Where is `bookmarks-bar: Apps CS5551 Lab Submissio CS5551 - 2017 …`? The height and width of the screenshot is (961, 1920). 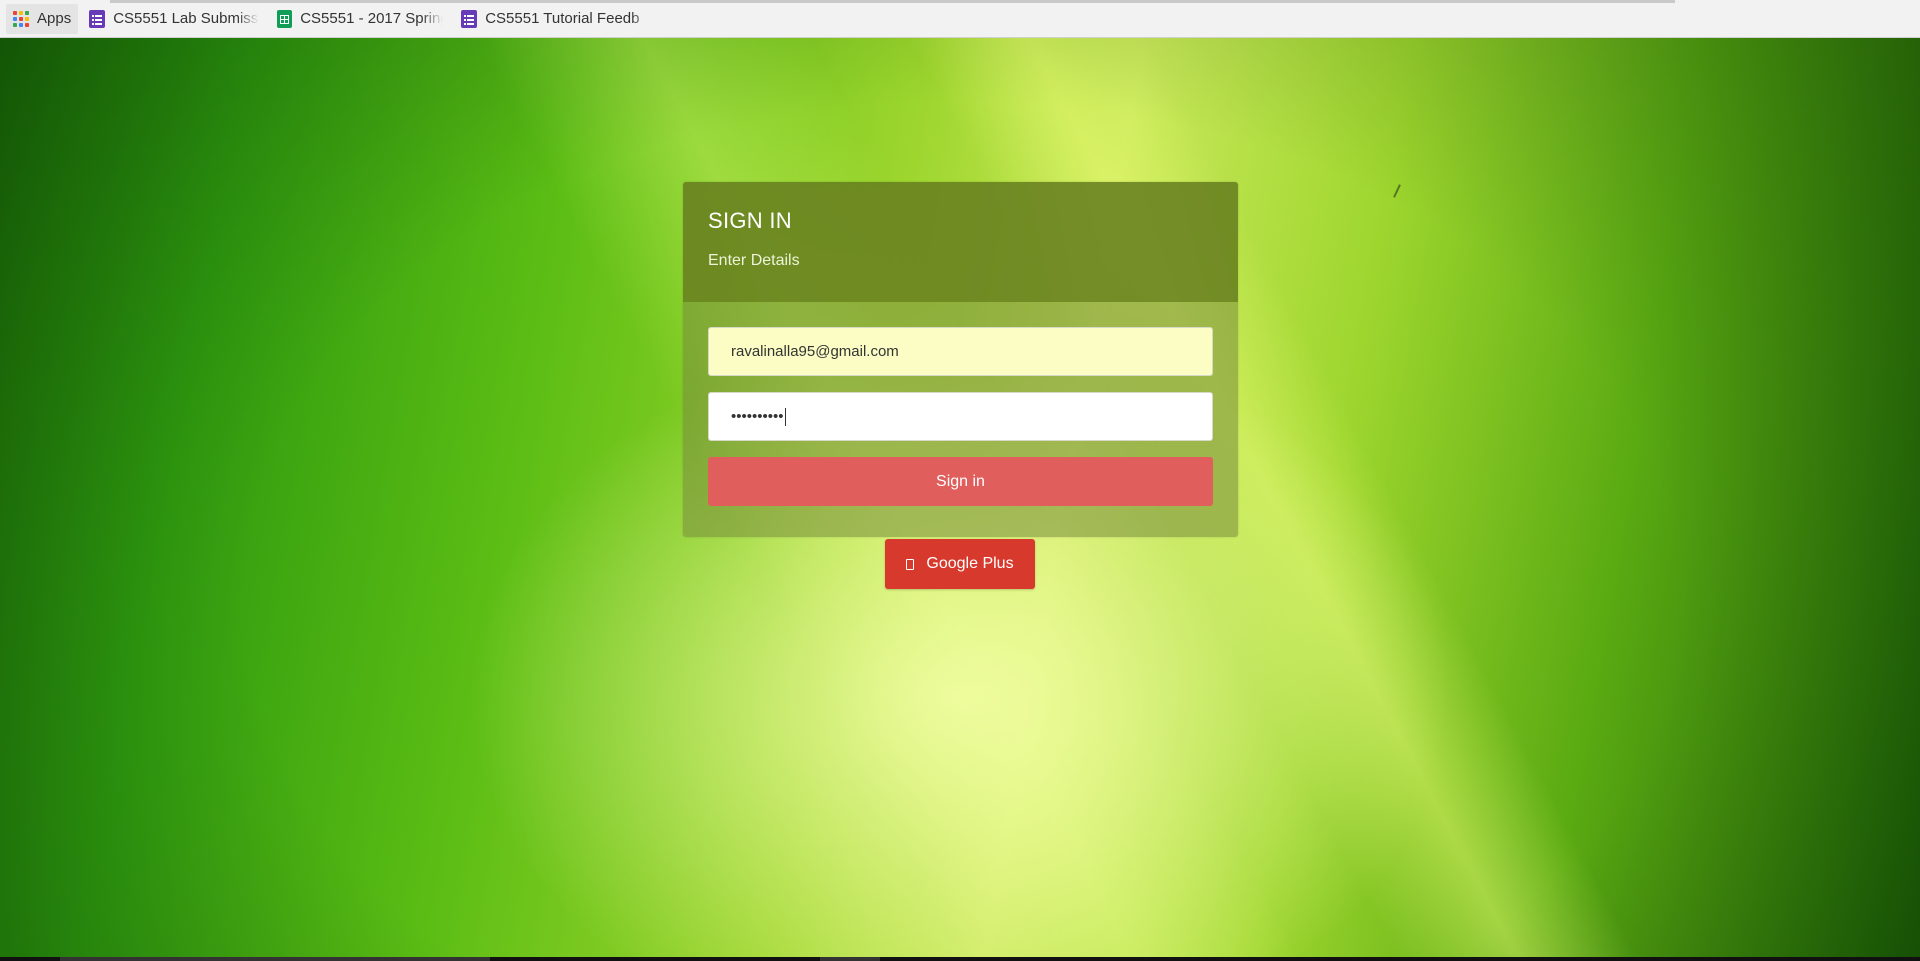 bookmarks-bar: Apps CS5551 Lab Submissio CS5551 - 2017 … is located at coordinates (960, 19).